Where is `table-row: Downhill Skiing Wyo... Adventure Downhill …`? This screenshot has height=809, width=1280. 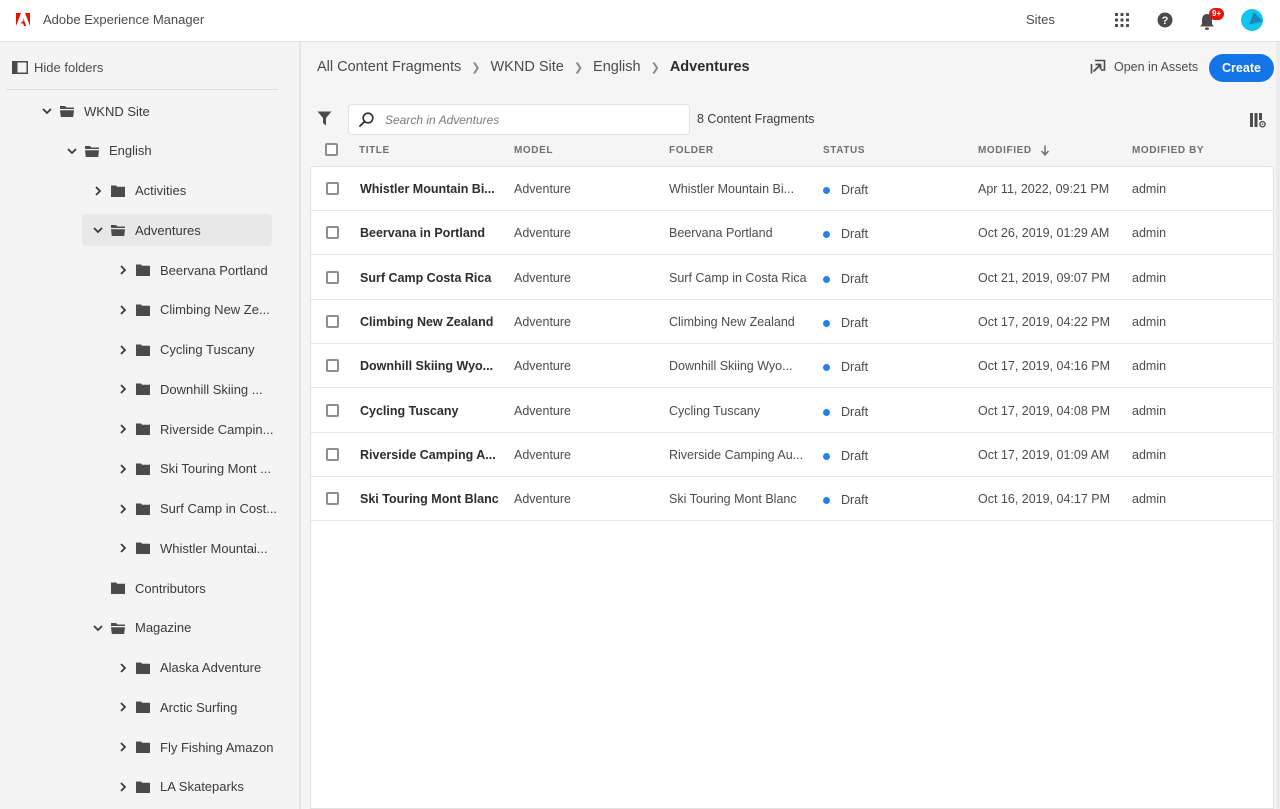 table-row: Downhill Skiing Wyo... Adventure Downhill … is located at coordinates (792, 366).